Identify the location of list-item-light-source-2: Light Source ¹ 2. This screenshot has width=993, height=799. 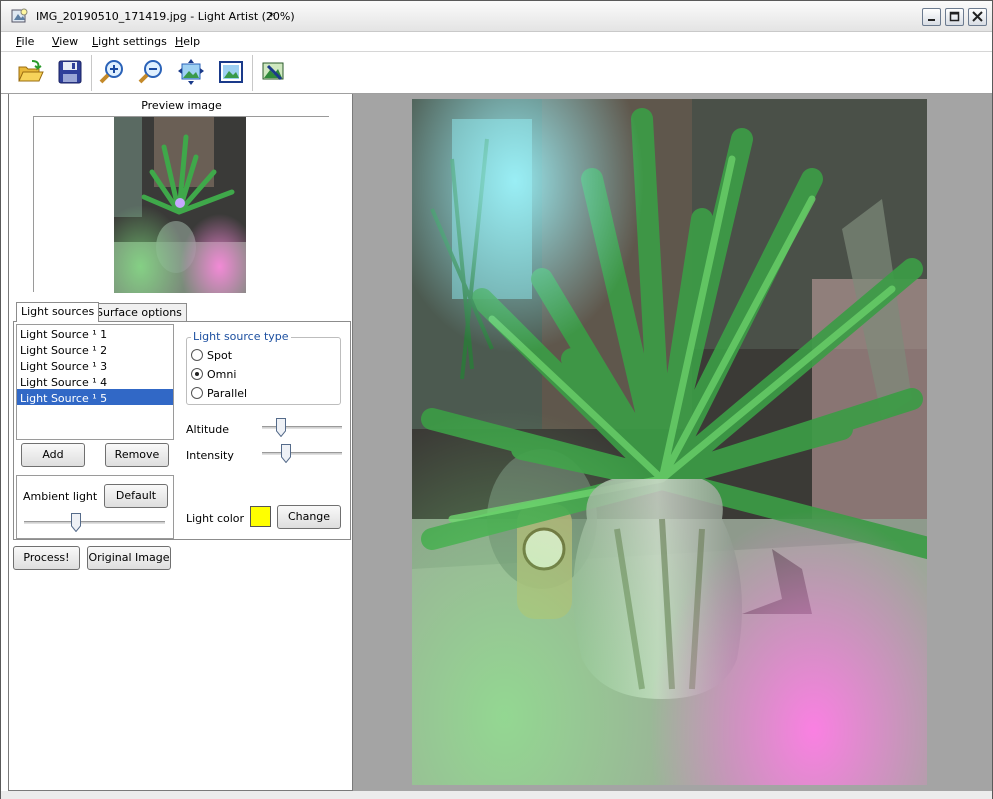
(95, 349).